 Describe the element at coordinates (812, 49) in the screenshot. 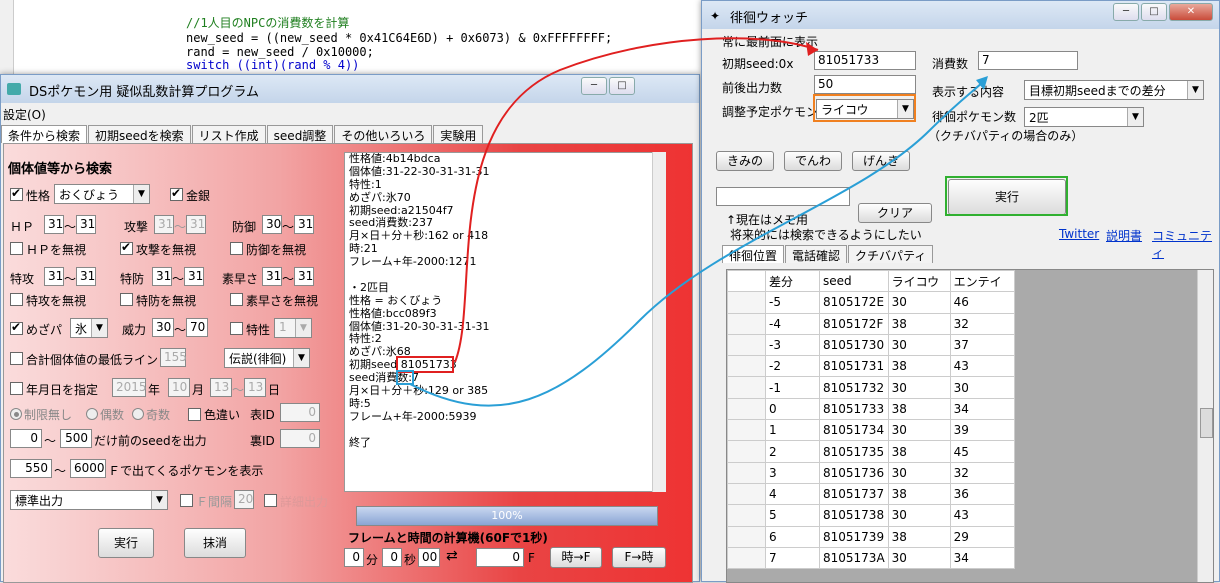

I see `red-arrowhead` at that location.